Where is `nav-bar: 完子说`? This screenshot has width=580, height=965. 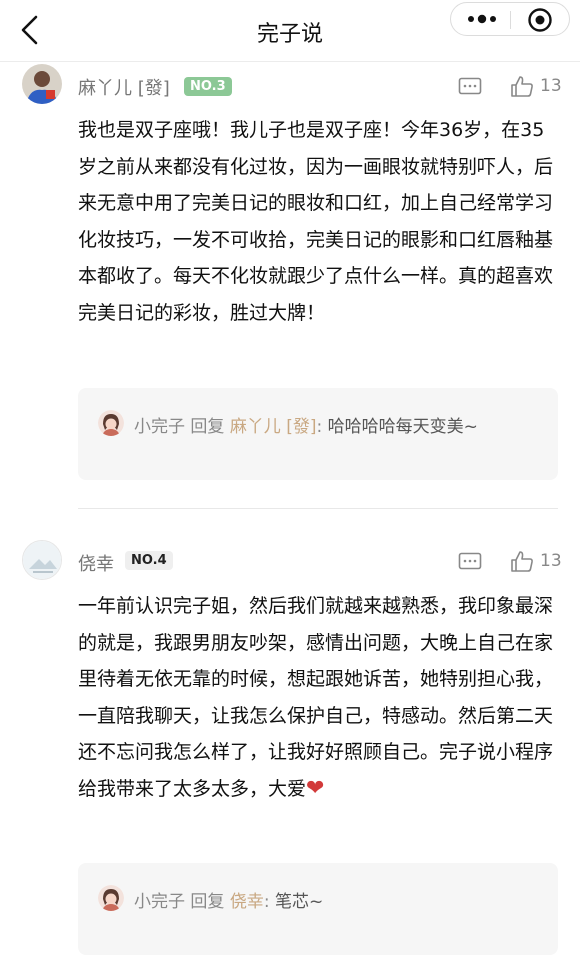
nav-bar: 完子说 is located at coordinates (290, 31).